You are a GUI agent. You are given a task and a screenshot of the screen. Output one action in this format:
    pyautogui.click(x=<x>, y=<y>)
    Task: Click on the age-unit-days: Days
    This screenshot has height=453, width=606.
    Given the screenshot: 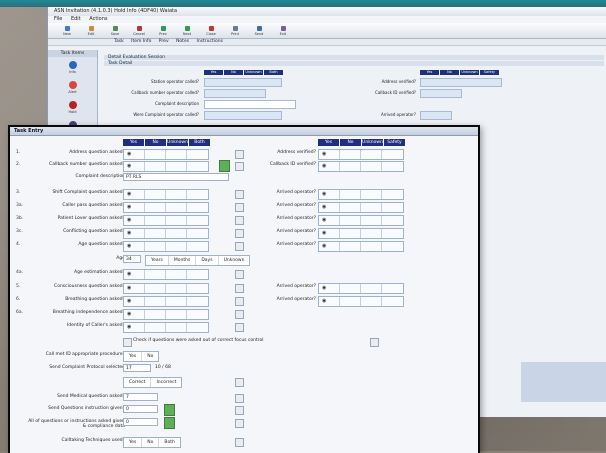 What is the action you would take?
    pyautogui.click(x=207, y=260)
    